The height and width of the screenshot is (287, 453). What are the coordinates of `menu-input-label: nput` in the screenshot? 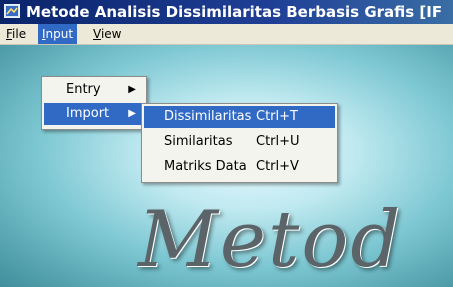 It's located at (59, 34).